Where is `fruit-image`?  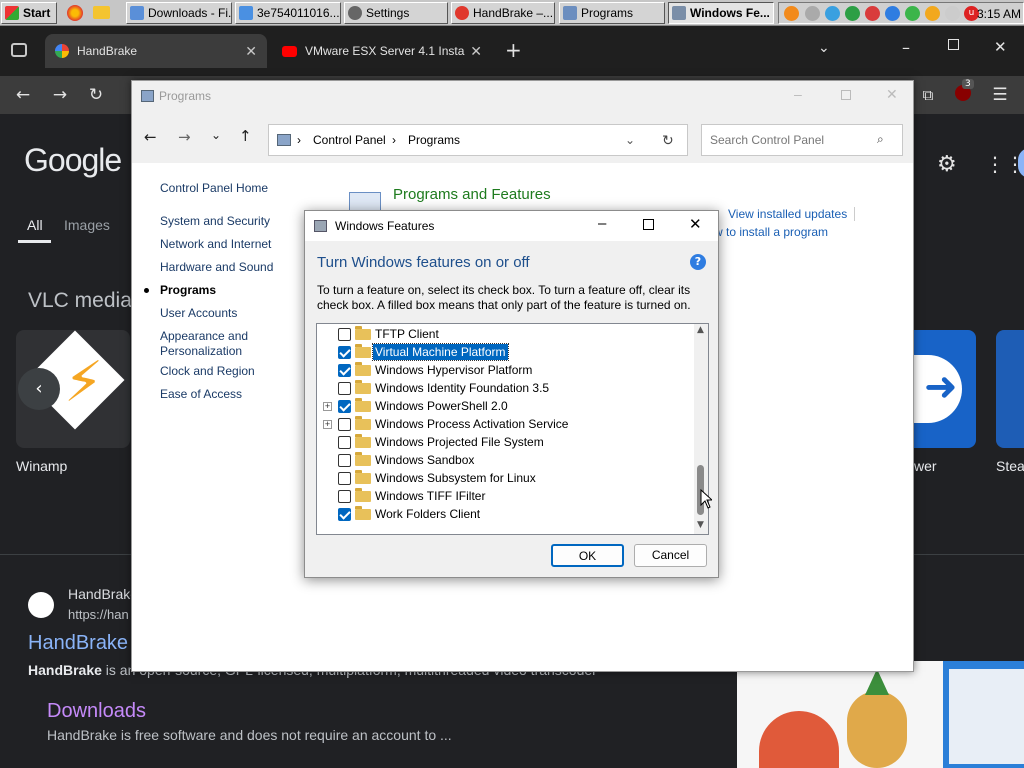
fruit-image is located at coordinates (840, 714).